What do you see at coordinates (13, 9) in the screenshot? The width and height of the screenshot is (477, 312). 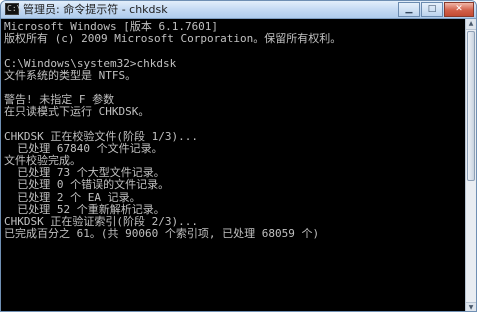 I see `console-icon: C:\` at bounding box center [13, 9].